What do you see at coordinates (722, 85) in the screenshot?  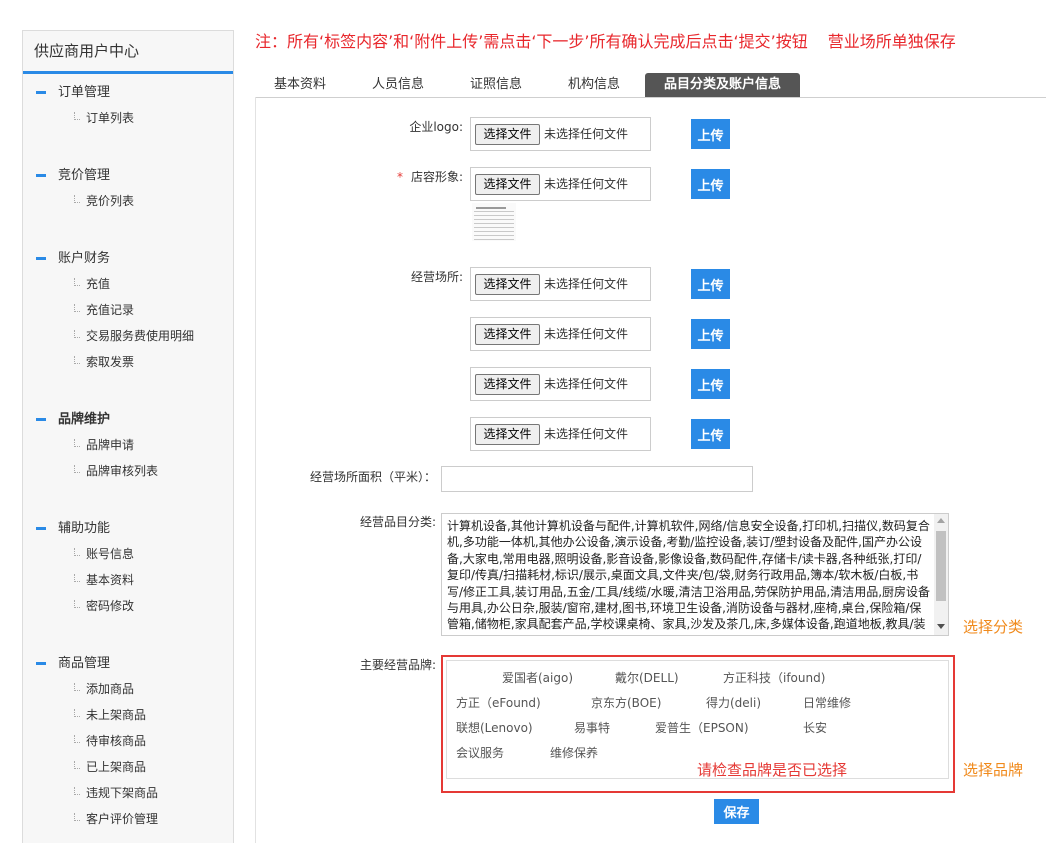 I see `tab-category-account-info: 品目分类及账户信息` at bounding box center [722, 85].